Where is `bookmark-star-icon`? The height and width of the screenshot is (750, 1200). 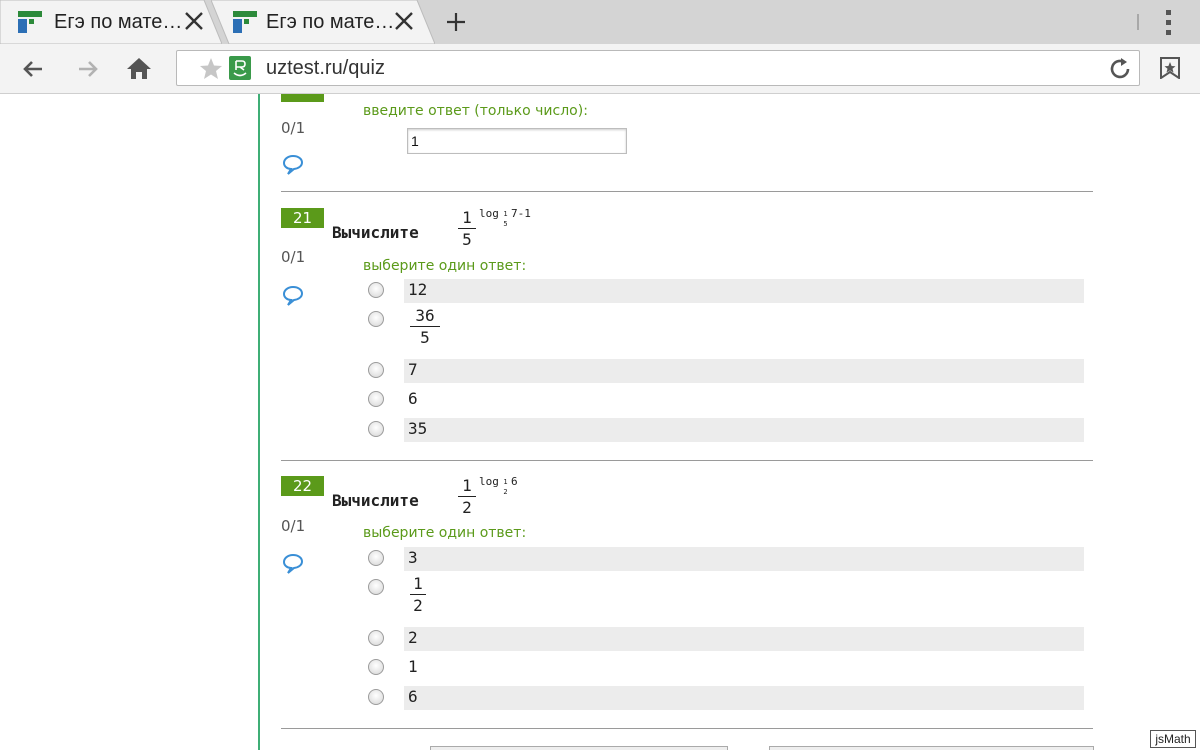
bookmark-star-icon is located at coordinates (211, 68).